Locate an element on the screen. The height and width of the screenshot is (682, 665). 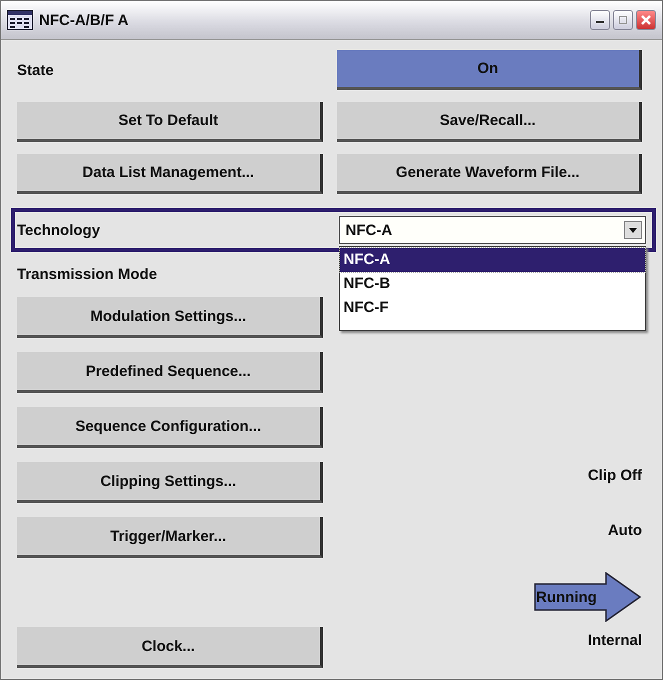
minimize-button is located at coordinates (600, 20).